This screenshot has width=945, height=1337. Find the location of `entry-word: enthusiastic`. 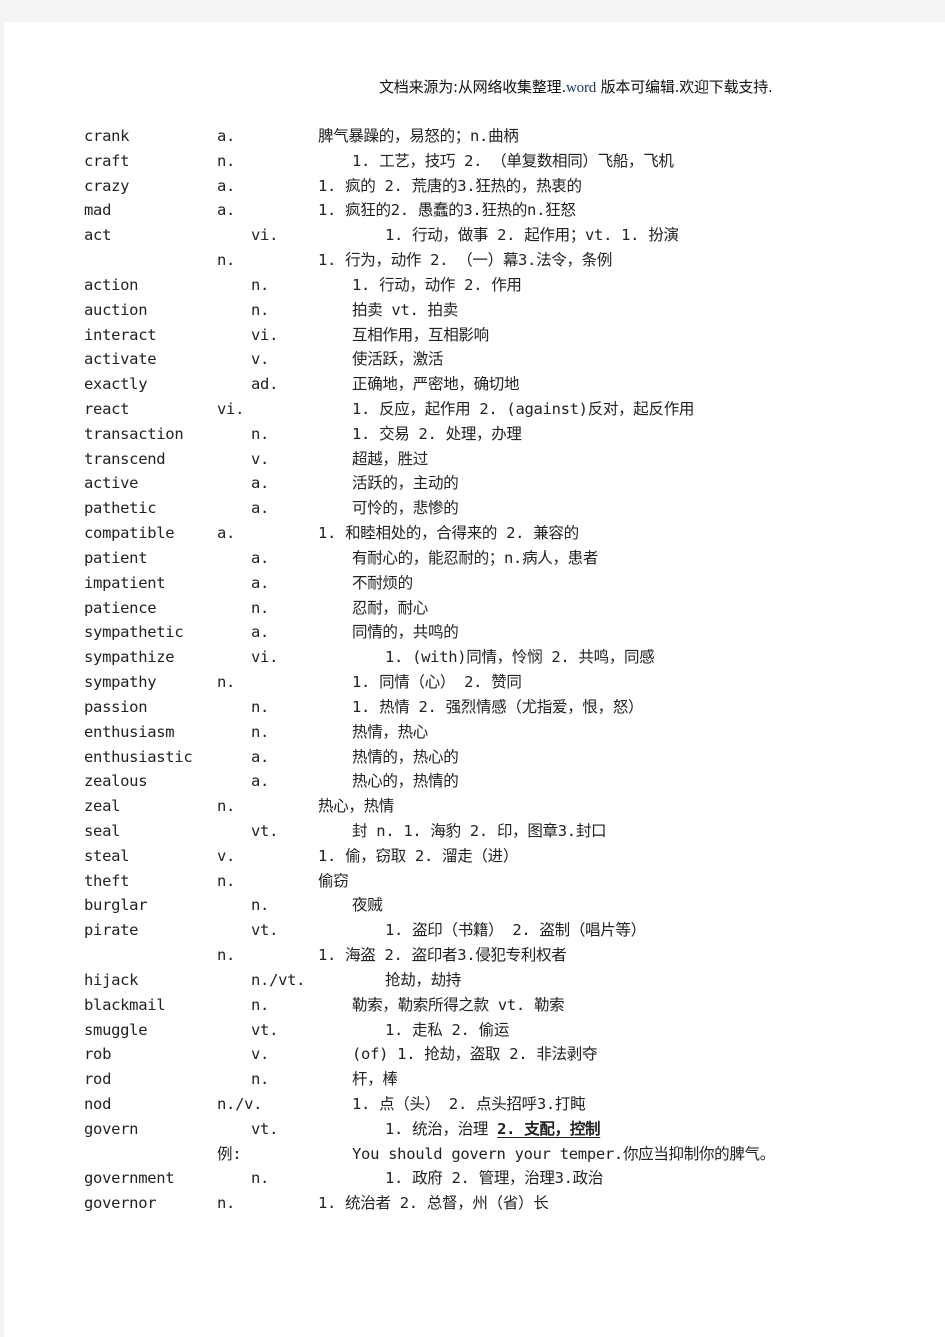

entry-word: enthusiastic is located at coordinates (138, 756).